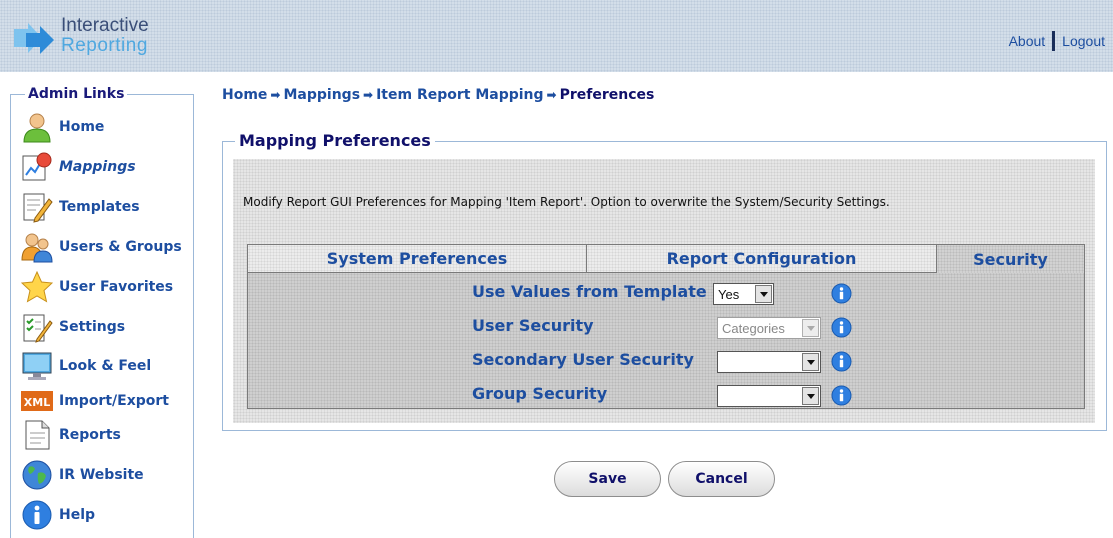 The height and width of the screenshot is (538, 1113). I want to click on sidebar-item-user-favorites: User Favorites, so click(106, 287).